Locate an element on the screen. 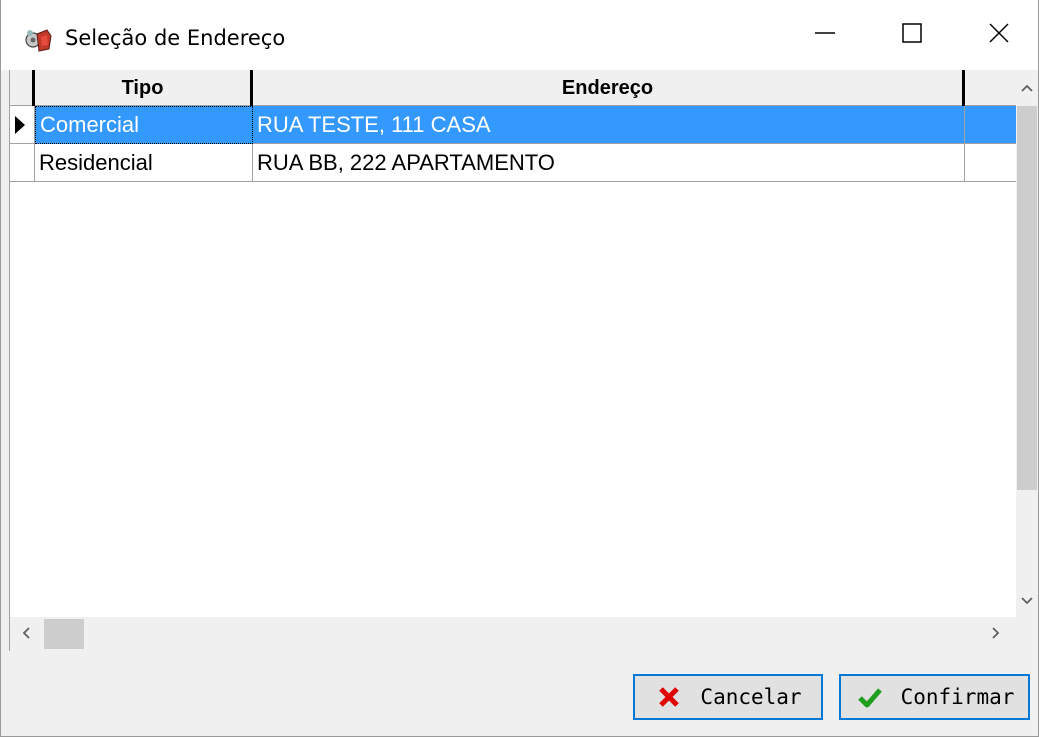 The width and height of the screenshot is (1039, 737). scroll-right-button is located at coordinates (996, 634).